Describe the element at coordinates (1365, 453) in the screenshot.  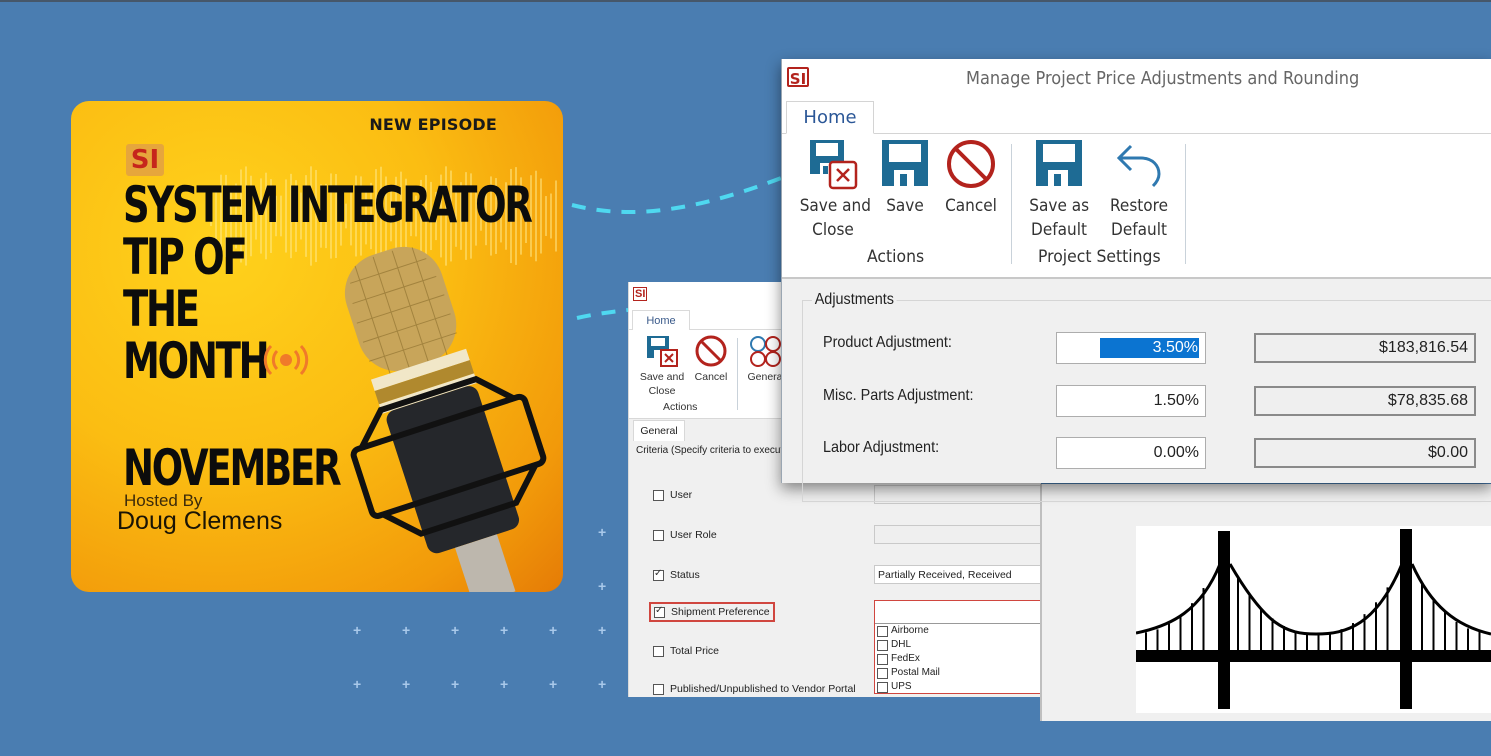
I see `labor-adjustment-amount: $0.00` at that location.